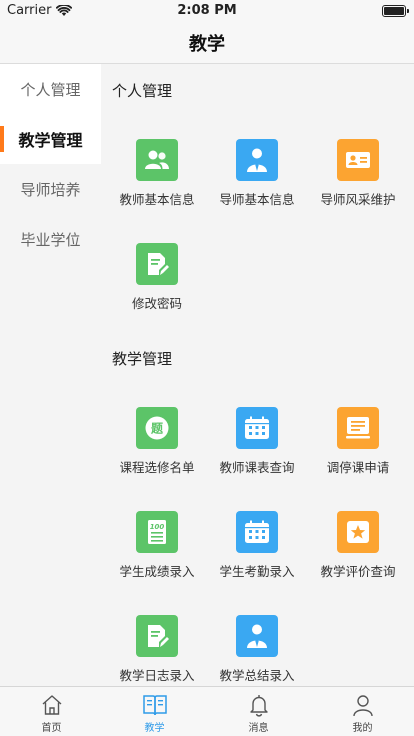 The image size is (414, 736). I want to click on svg-text: 100, so click(157, 527).